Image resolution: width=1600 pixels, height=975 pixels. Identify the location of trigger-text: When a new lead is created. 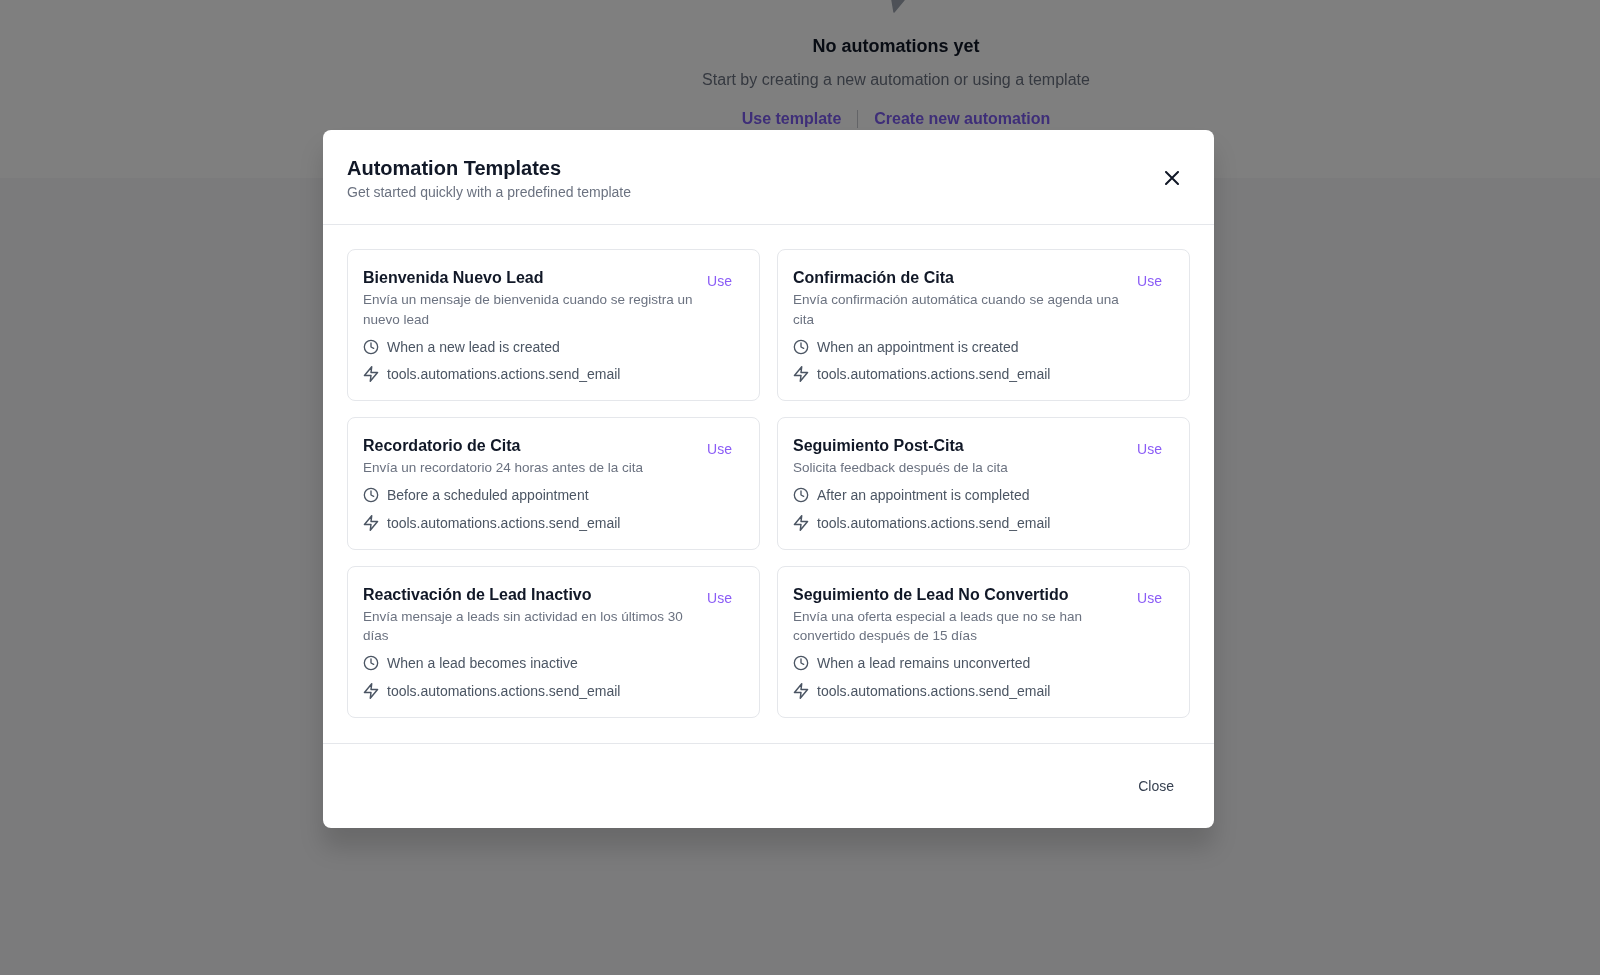
(473, 347).